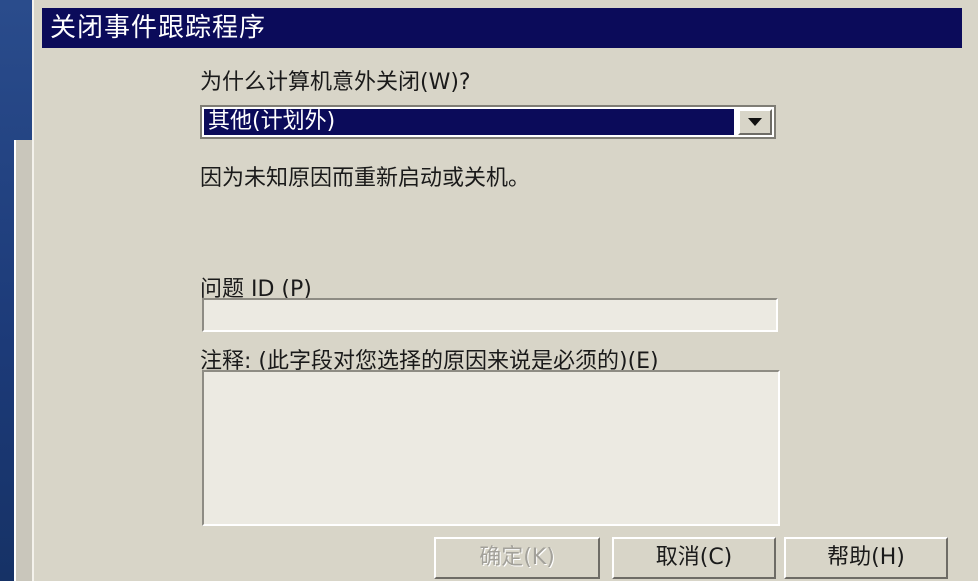 The width and height of the screenshot is (978, 581). I want to click on dialog-title: 关闭事件跟踪程序, so click(502, 28).